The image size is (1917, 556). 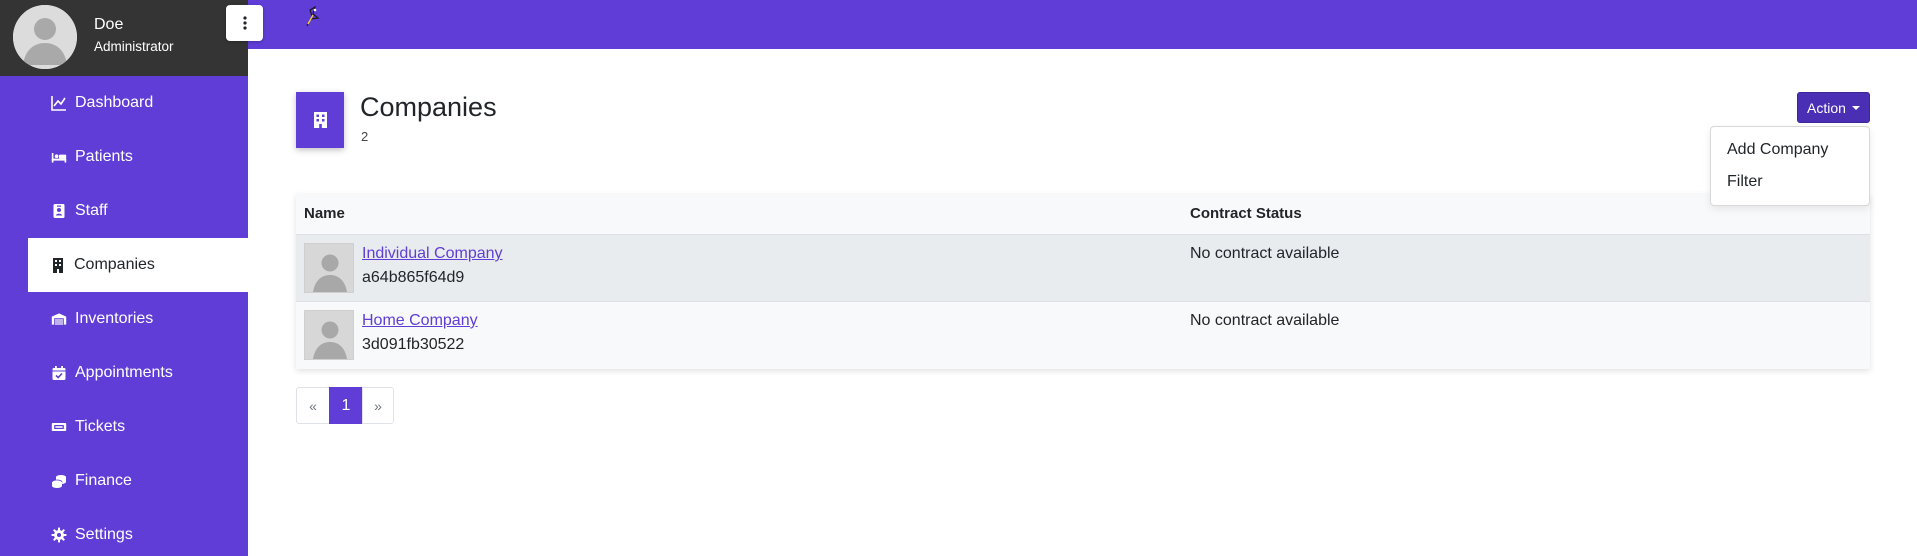 What do you see at coordinates (59, 481) in the screenshot?
I see `coins-icon` at bounding box center [59, 481].